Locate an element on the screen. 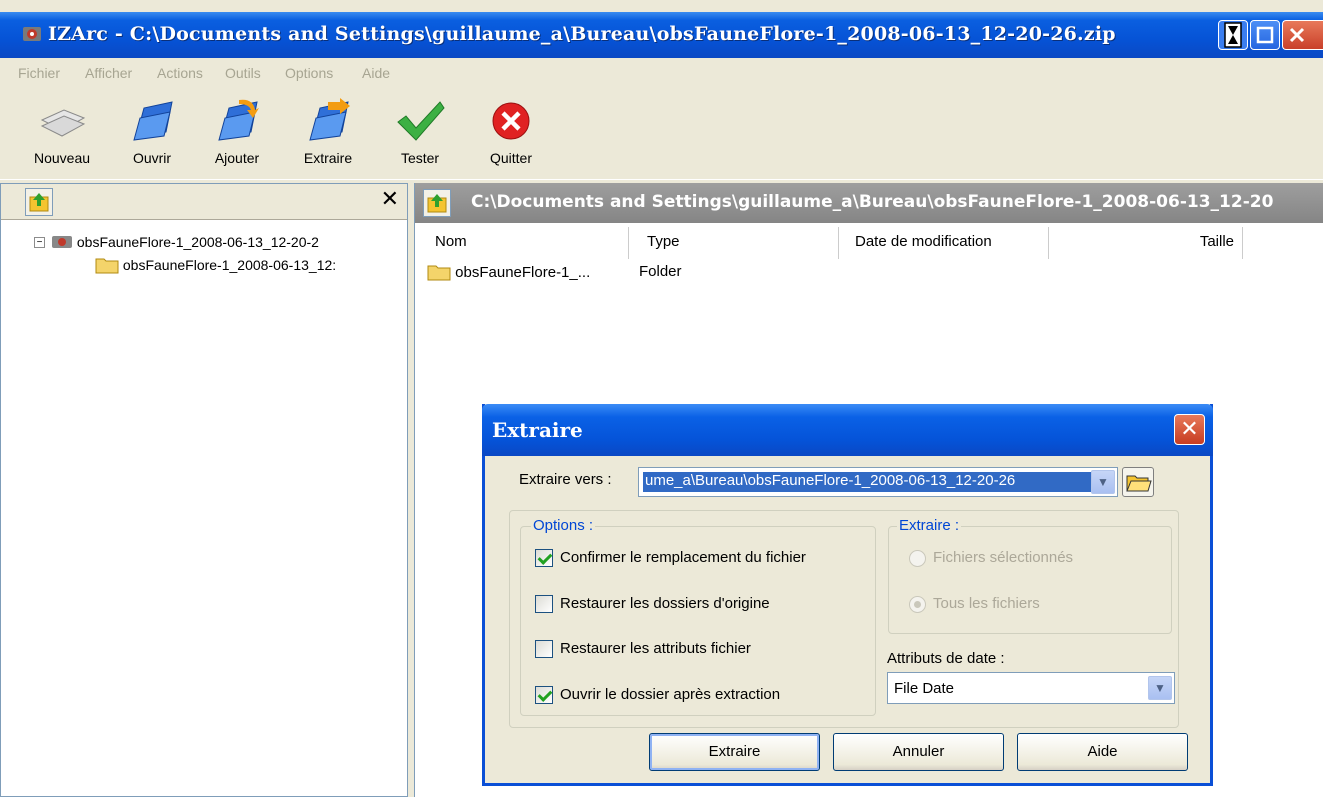  test-button: Tester is located at coordinates (420, 132).